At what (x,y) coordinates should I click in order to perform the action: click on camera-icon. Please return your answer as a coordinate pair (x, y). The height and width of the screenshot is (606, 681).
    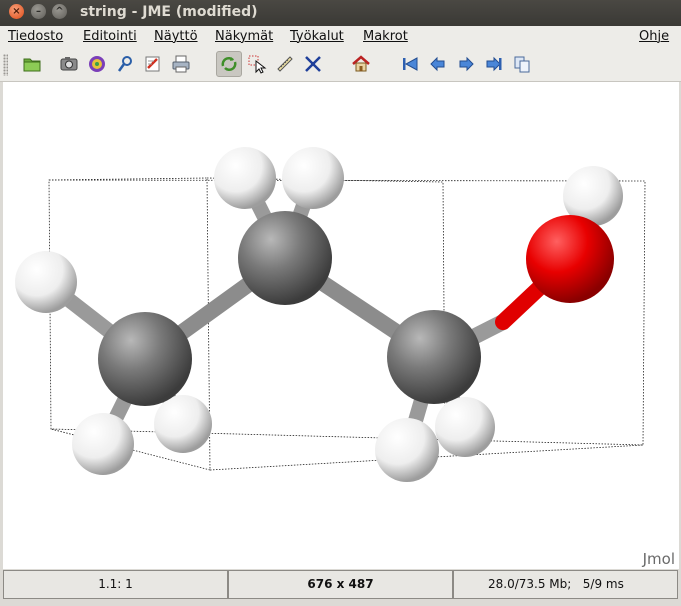
    Looking at the image, I should click on (69, 64).